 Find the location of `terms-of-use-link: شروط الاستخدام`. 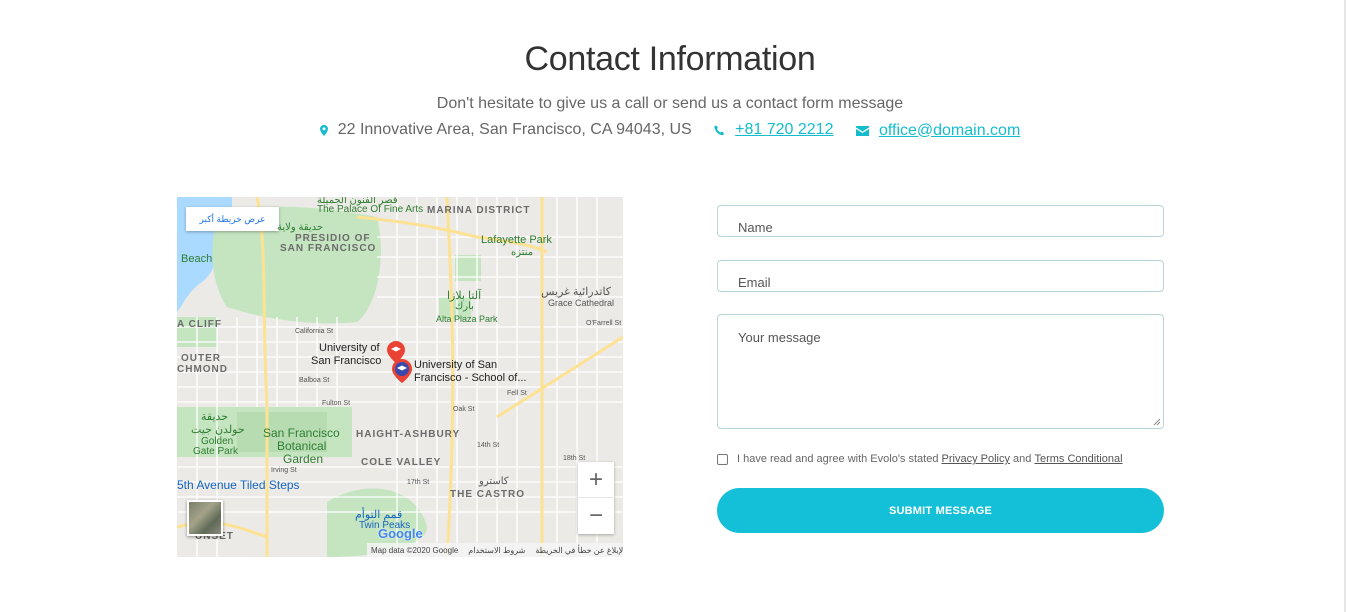

terms-of-use-link: شروط الاستخدام is located at coordinates (496, 550).